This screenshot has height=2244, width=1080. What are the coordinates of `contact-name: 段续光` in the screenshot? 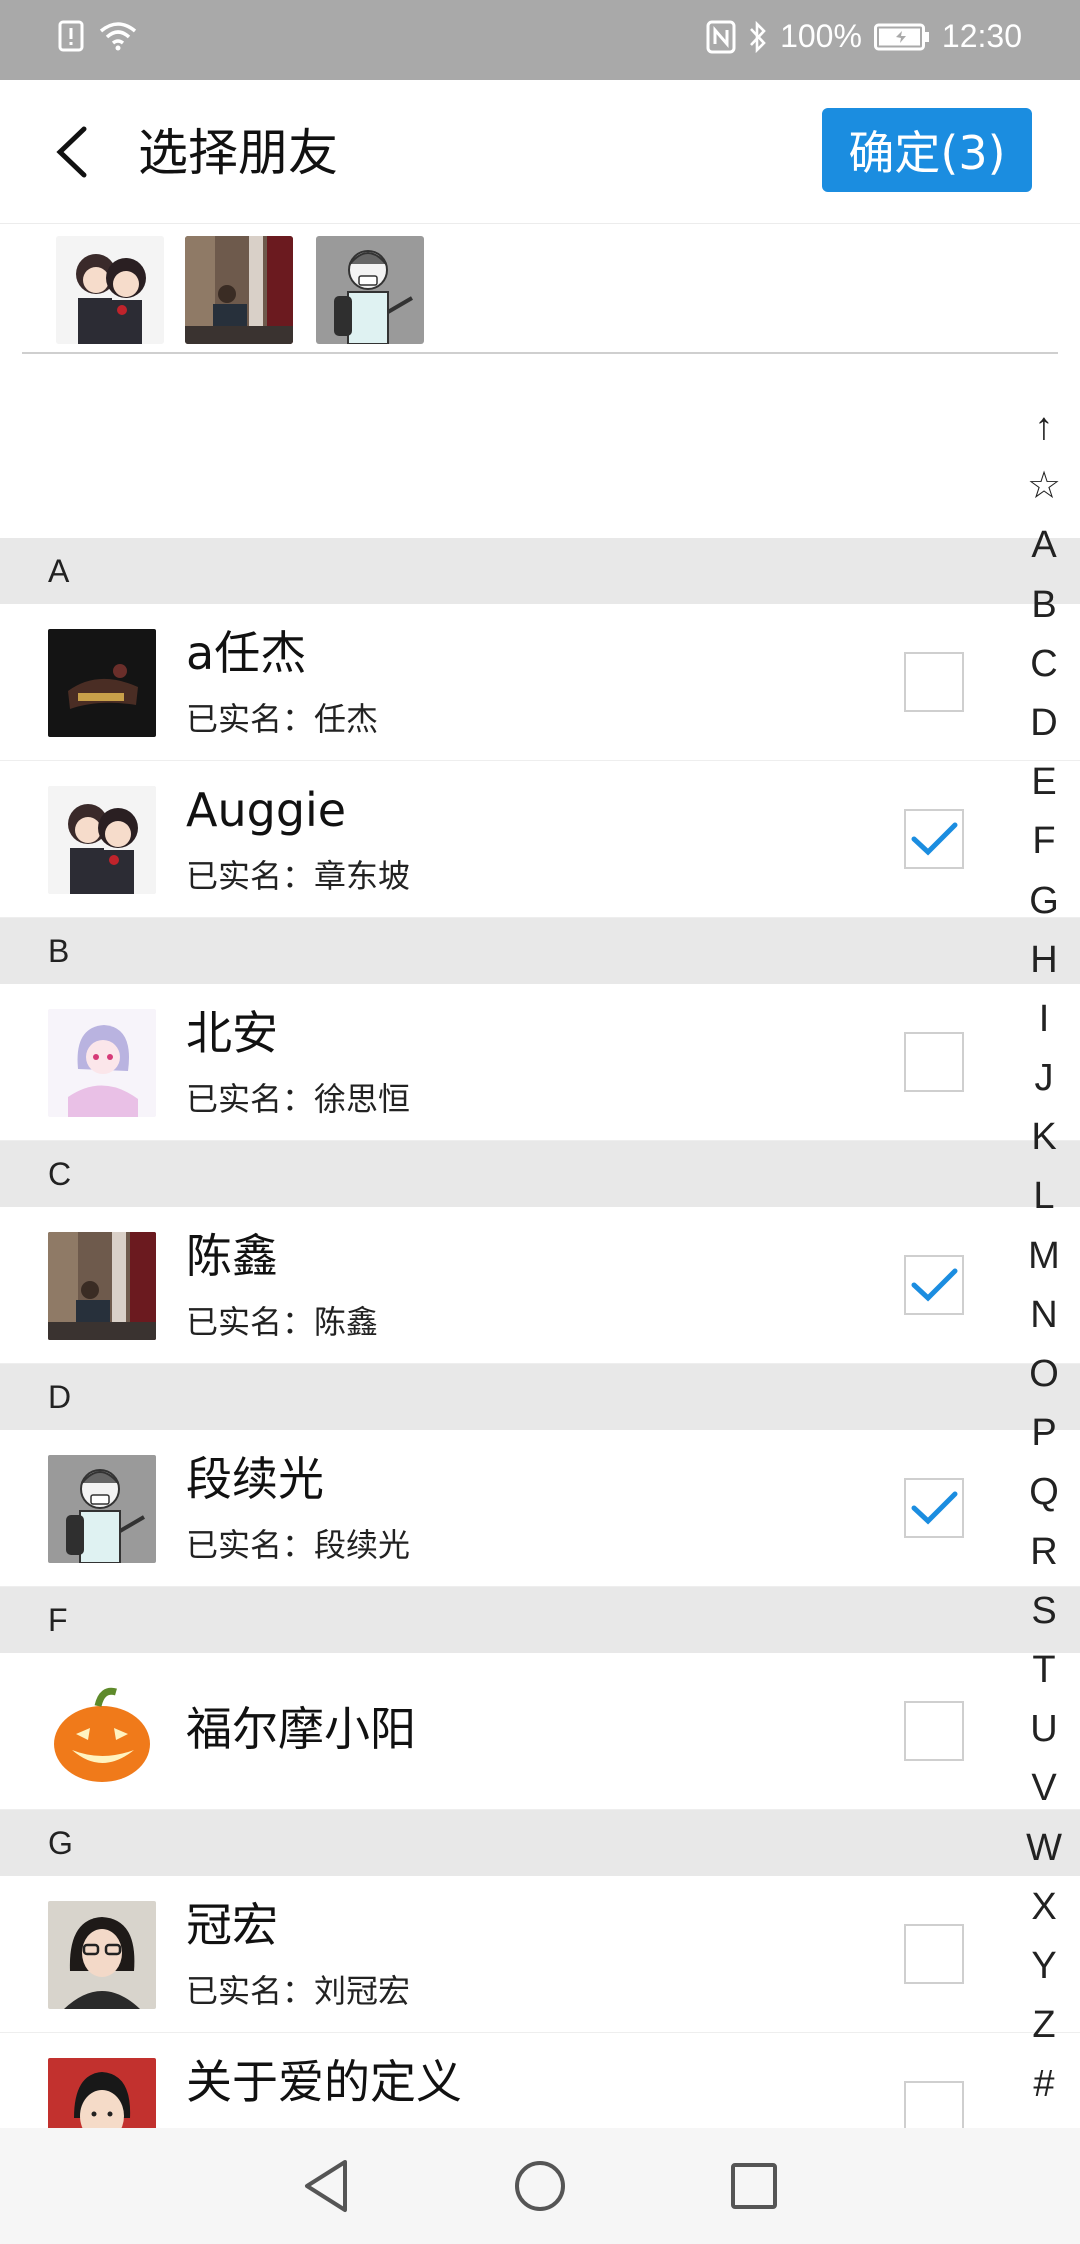 It's located at (255, 1479).